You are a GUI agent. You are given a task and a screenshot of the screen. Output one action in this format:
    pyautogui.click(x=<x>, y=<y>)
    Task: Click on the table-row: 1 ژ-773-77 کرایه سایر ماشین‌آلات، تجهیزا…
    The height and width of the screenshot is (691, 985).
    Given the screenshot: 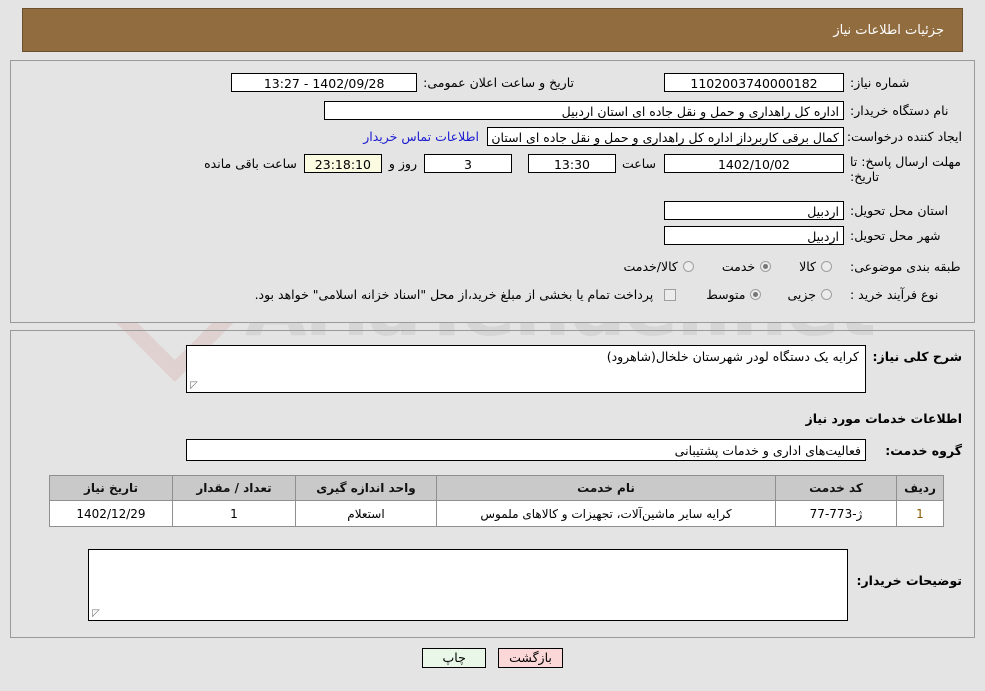 What is the action you would take?
    pyautogui.click(x=496, y=513)
    